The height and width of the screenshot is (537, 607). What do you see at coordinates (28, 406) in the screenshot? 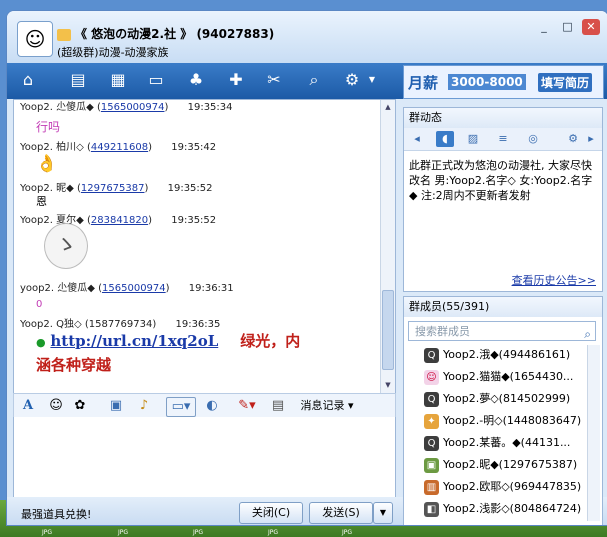
I see `font-icon: A` at bounding box center [28, 406].